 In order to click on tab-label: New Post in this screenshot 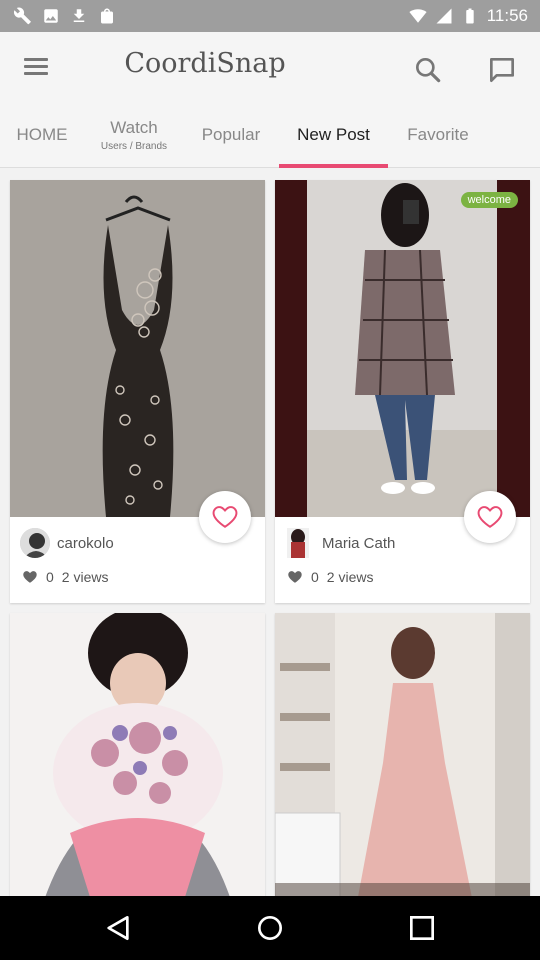, I will do `click(333, 134)`.